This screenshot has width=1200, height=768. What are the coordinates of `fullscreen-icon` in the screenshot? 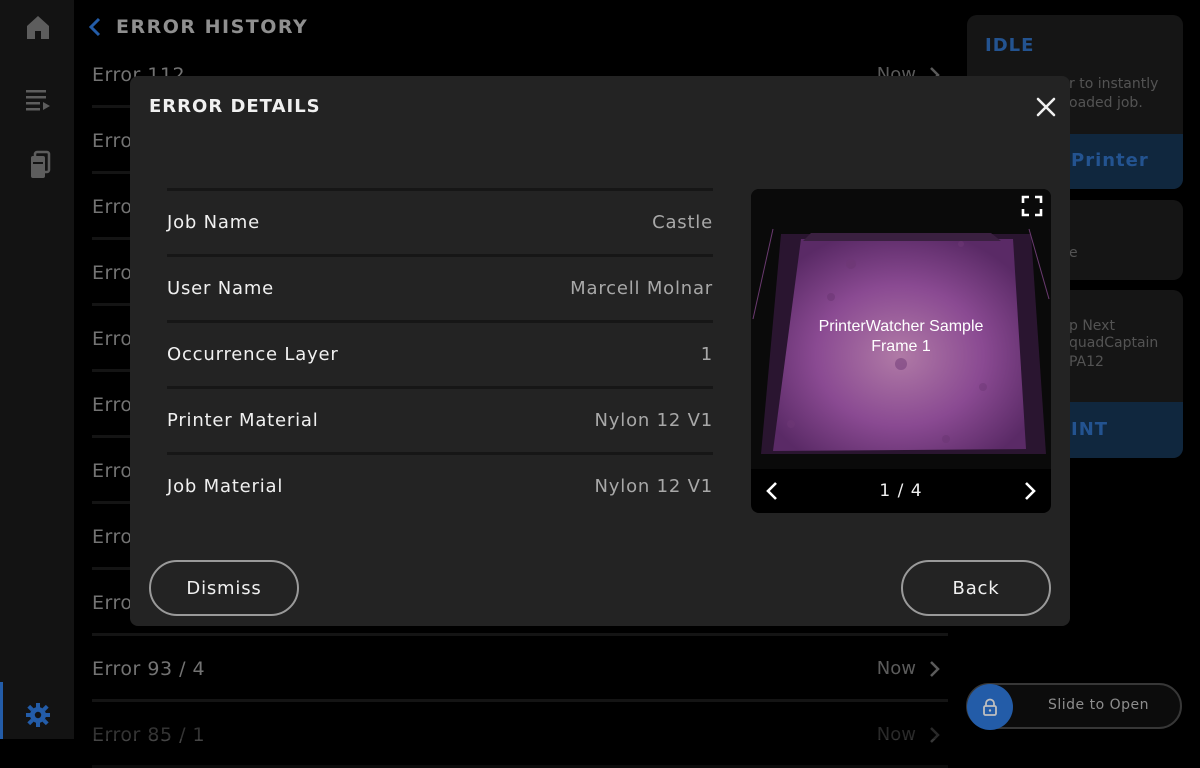 It's located at (1032, 206).